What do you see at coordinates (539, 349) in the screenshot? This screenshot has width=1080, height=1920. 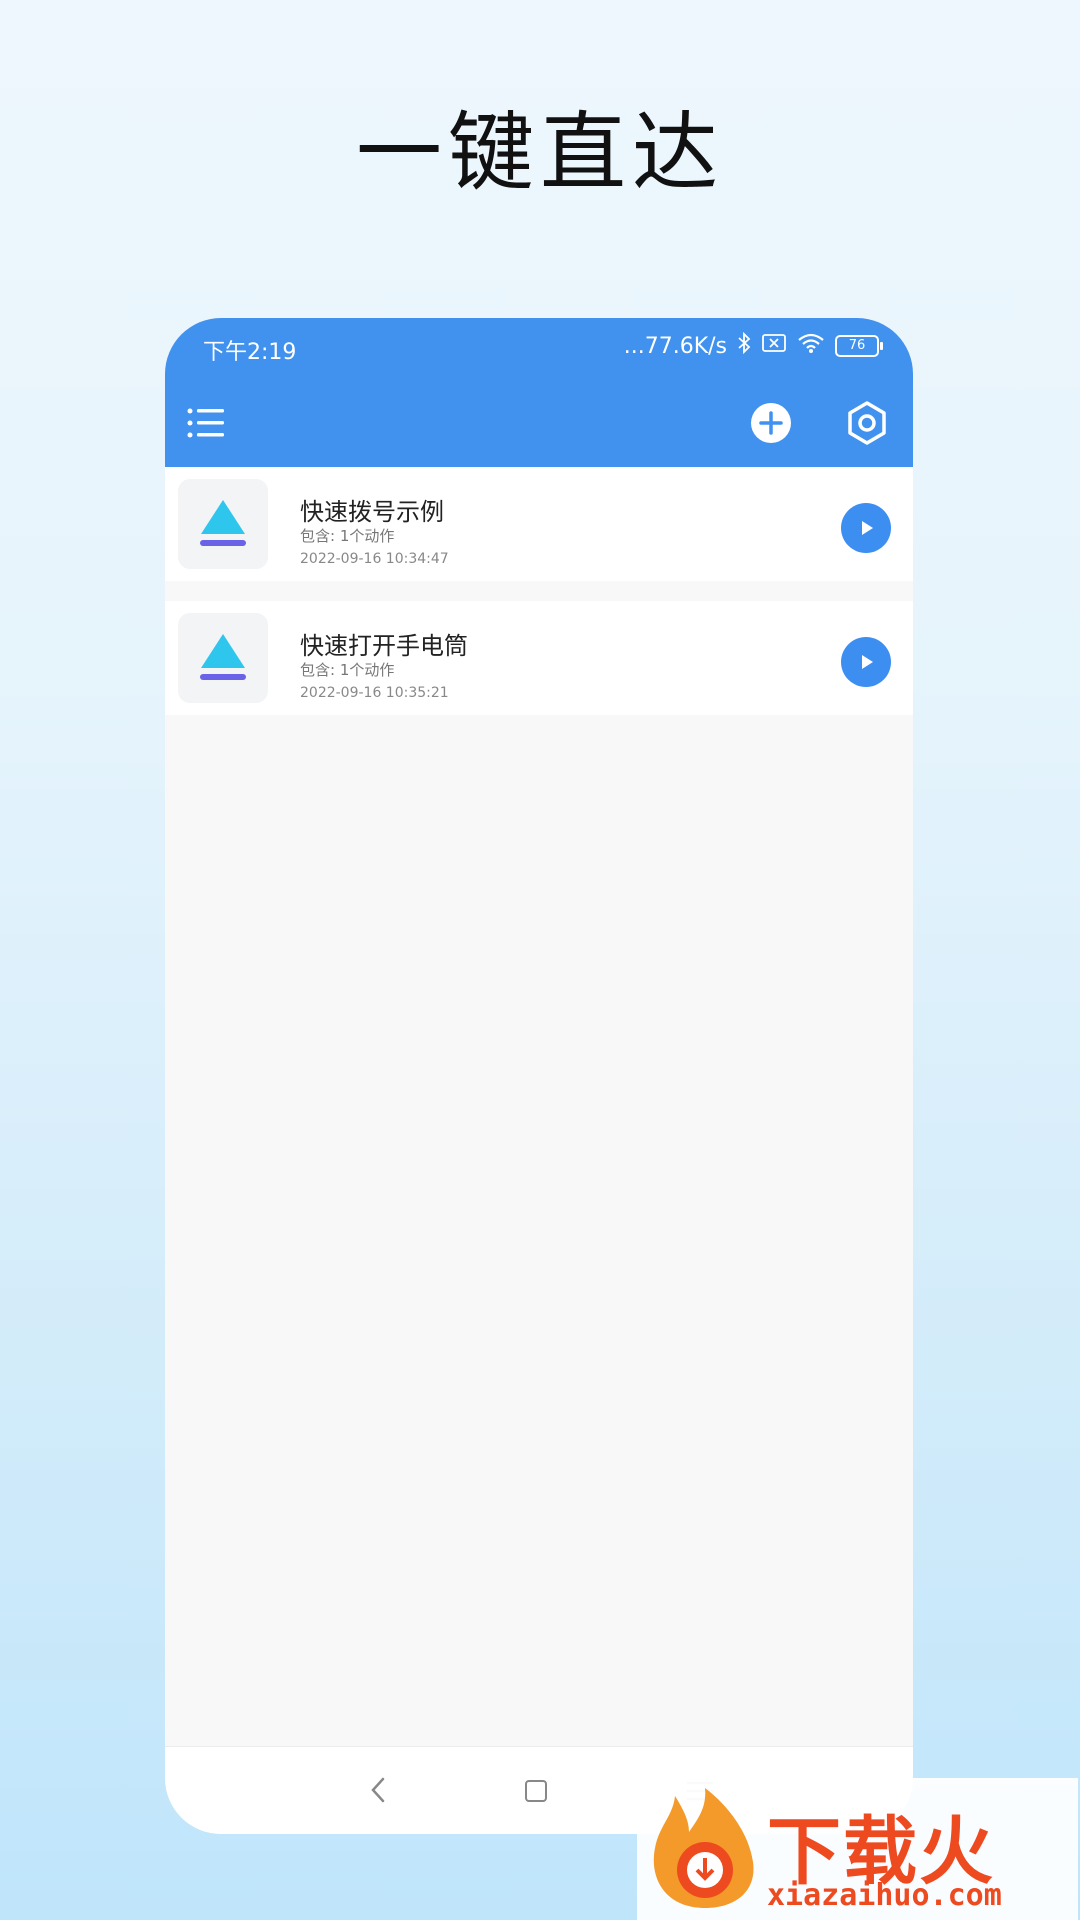 I see `status-bar: 下午2:19 ...77.6K/s 76` at bounding box center [539, 349].